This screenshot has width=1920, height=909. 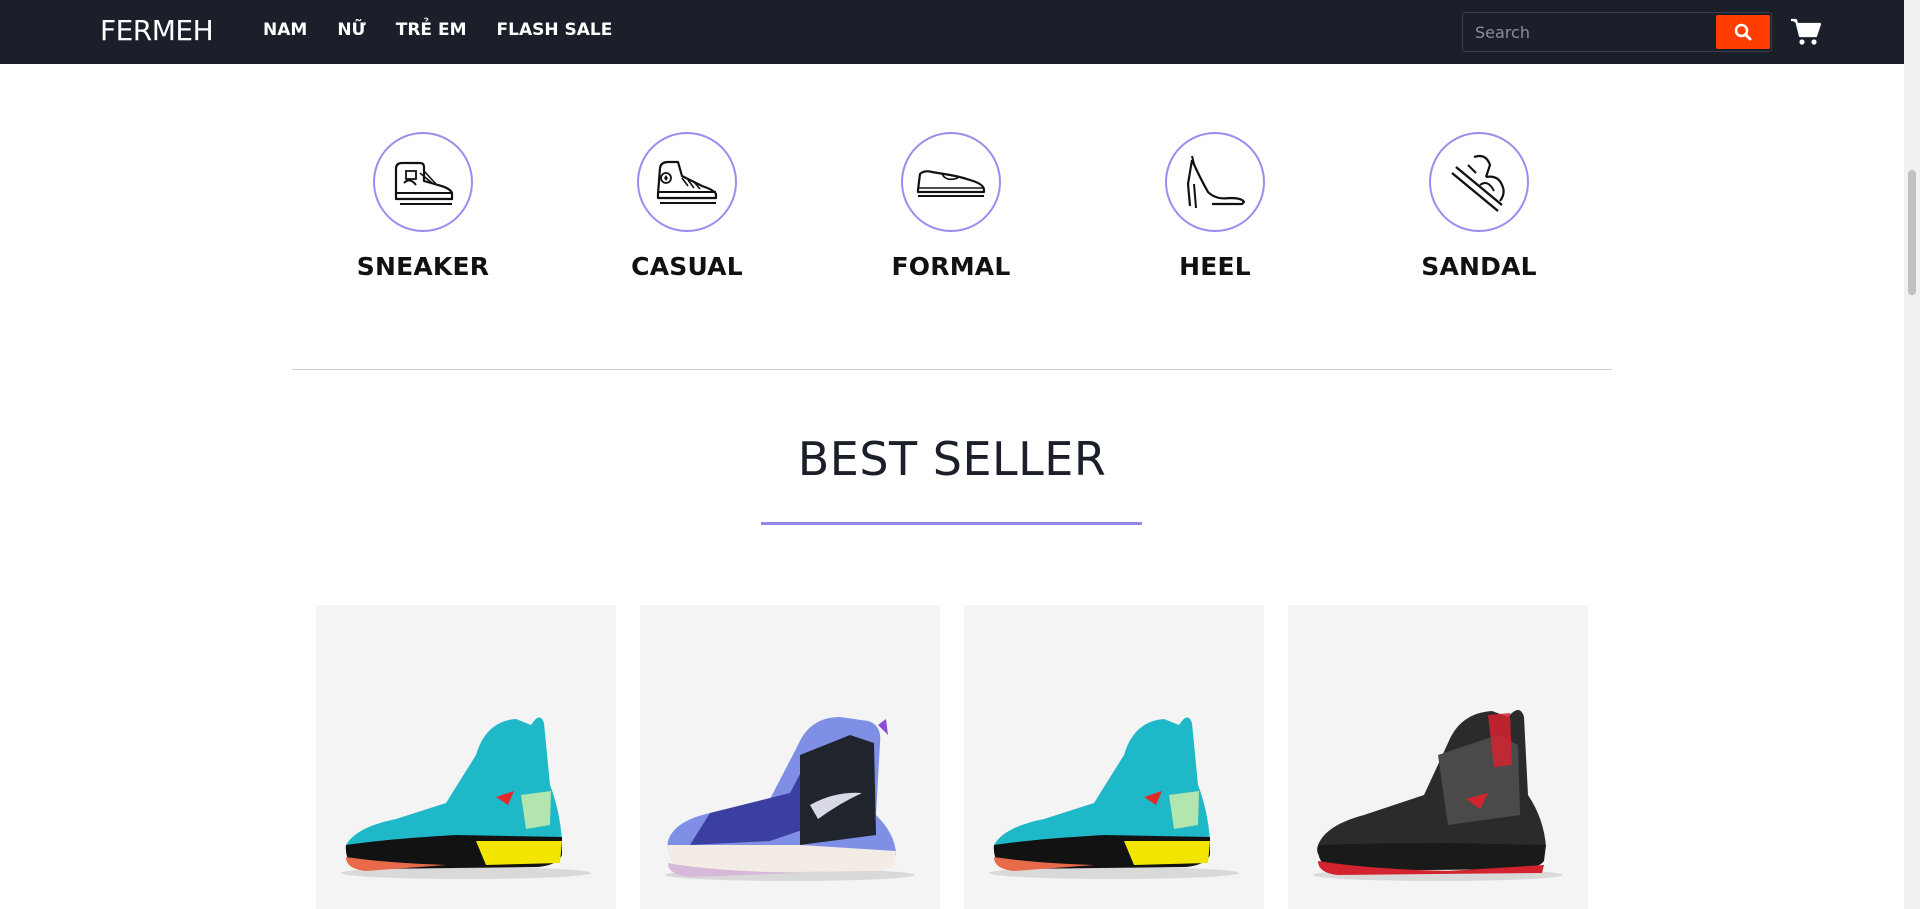 I want to click on casual-shoe-icon, so click(x=687, y=182).